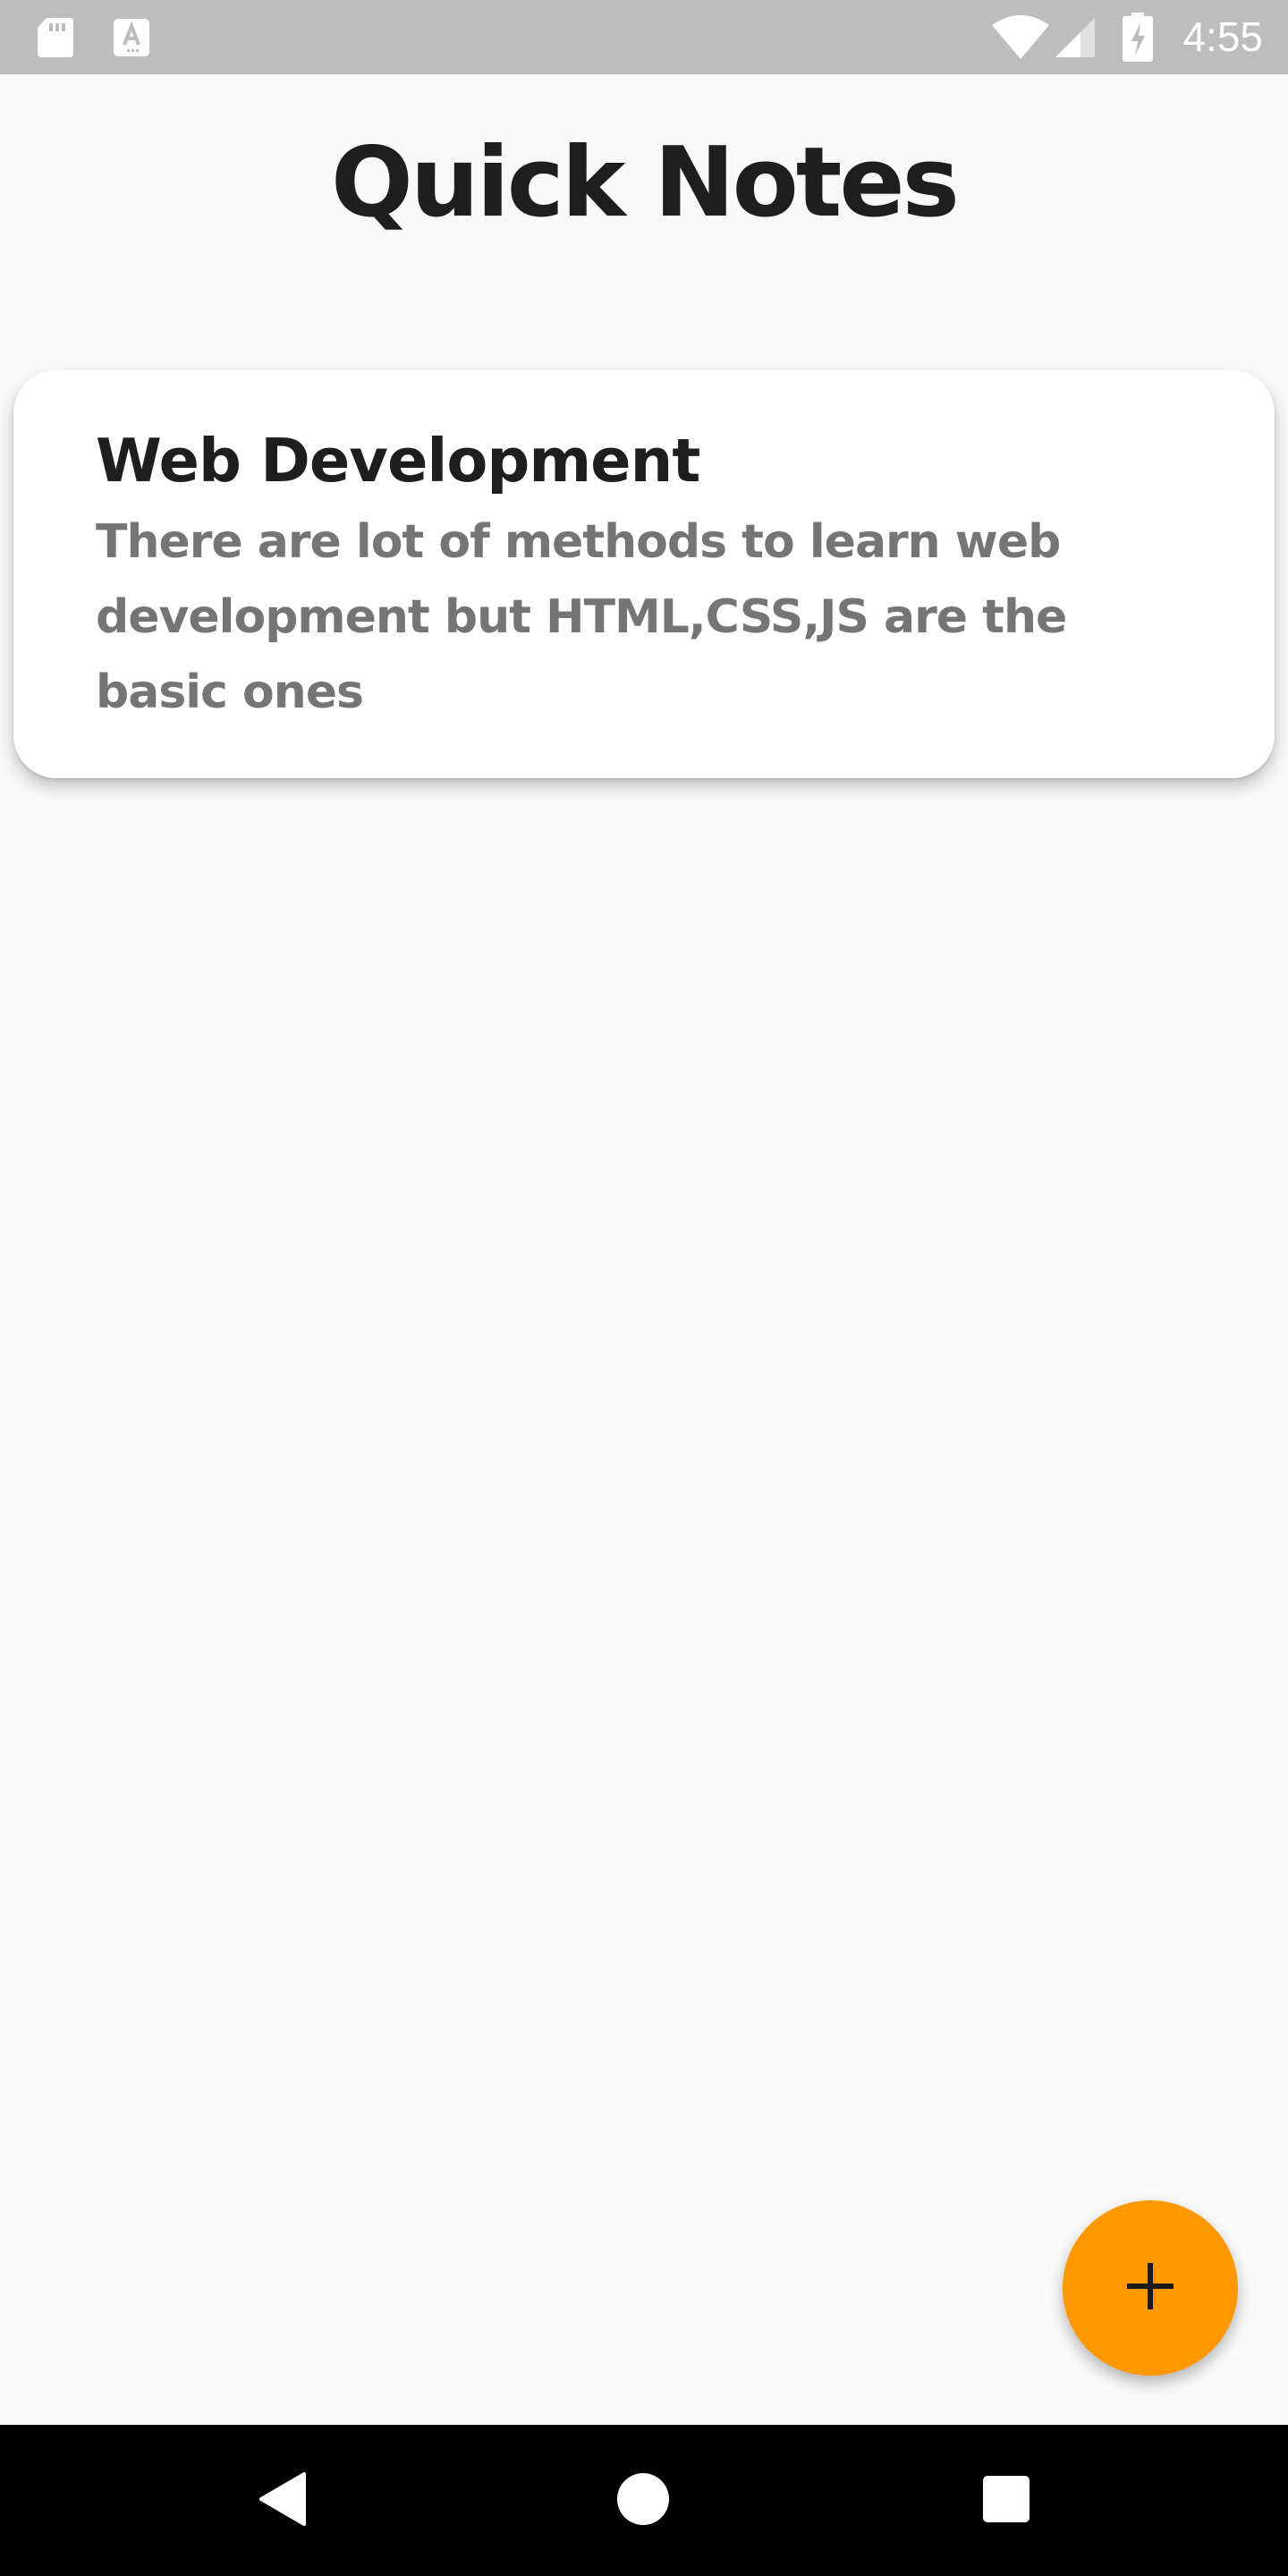 This screenshot has height=2576, width=1288. I want to click on status-time: 4:55, so click(1222, 36).